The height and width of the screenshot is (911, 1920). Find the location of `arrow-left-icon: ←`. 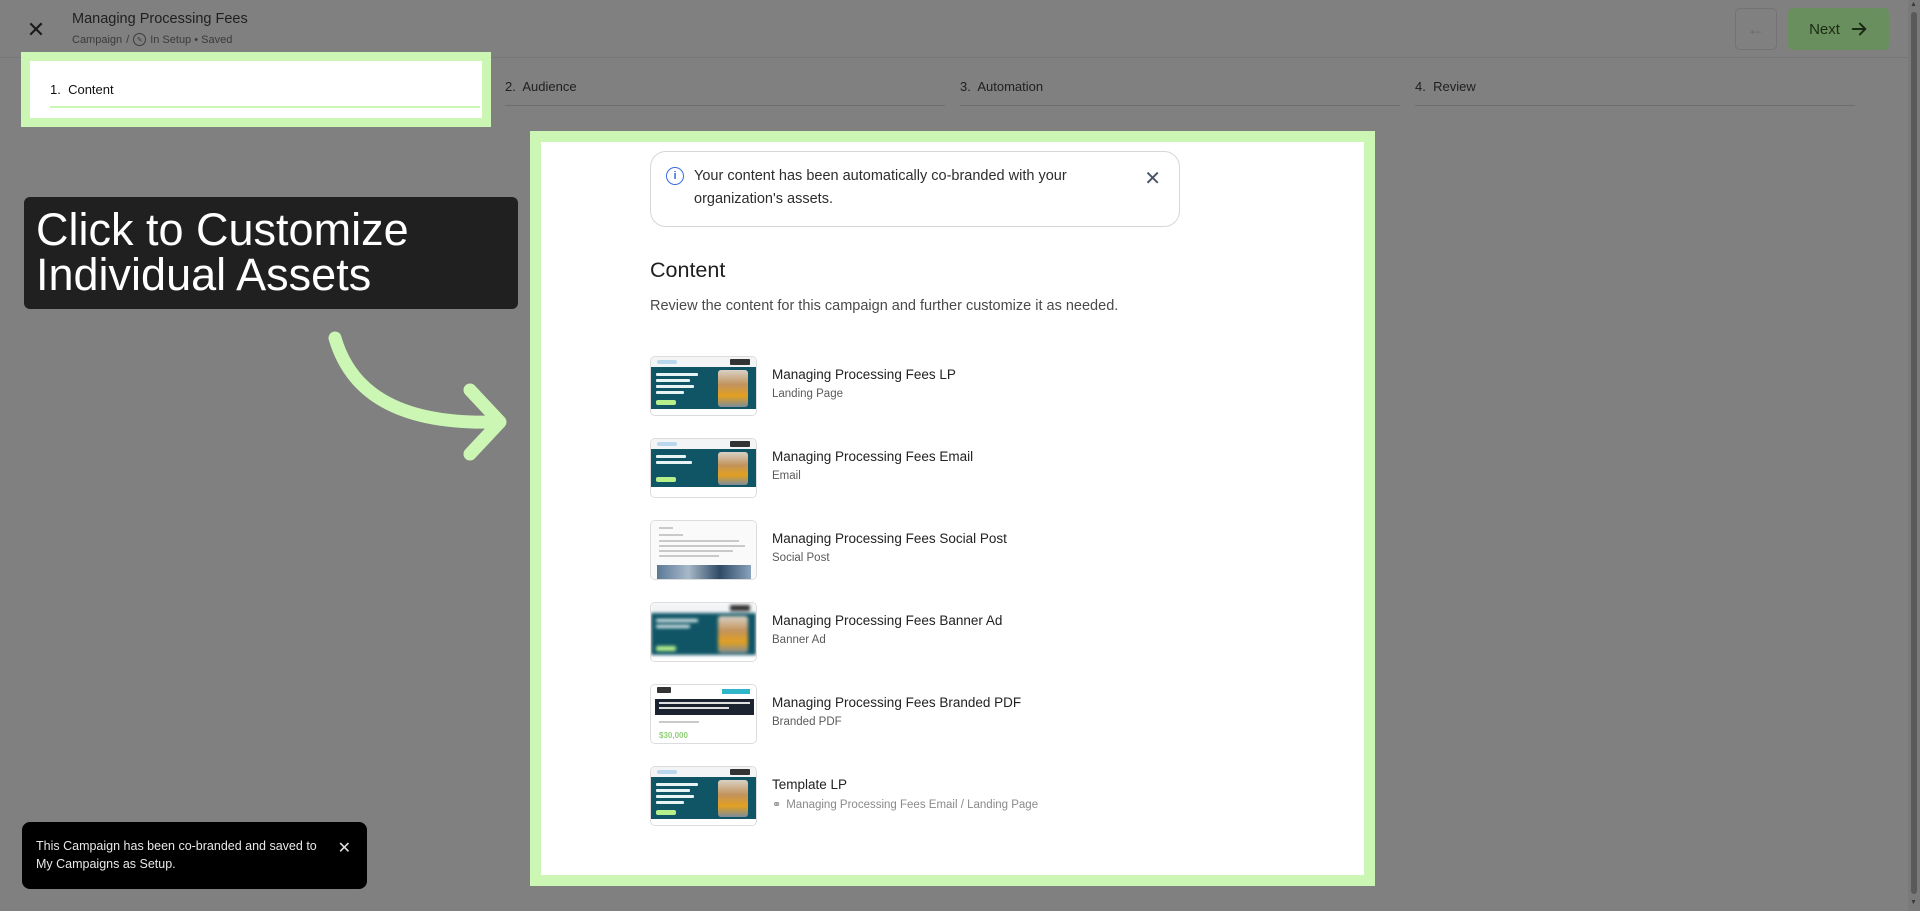

arrow-left-icon: ← is located at coordinates (1756, 28).